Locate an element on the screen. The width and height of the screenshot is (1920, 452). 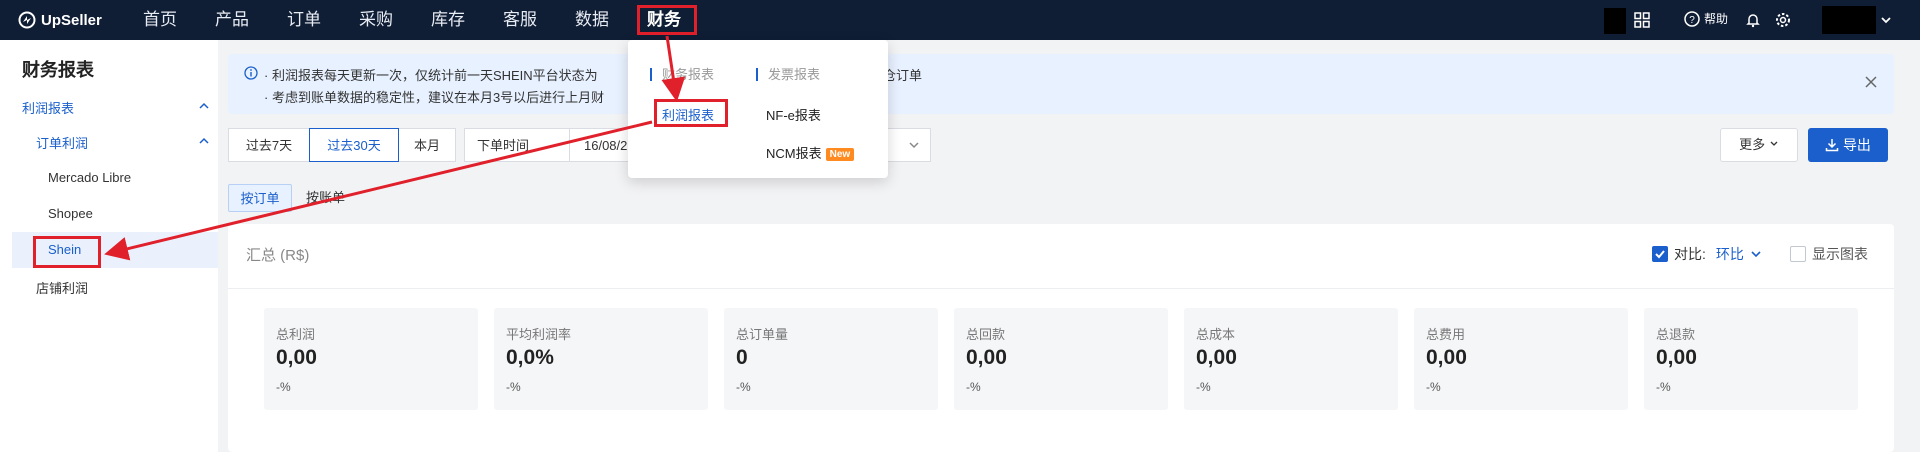
compare-label: 对比: is located at coordinates (1690, 254).